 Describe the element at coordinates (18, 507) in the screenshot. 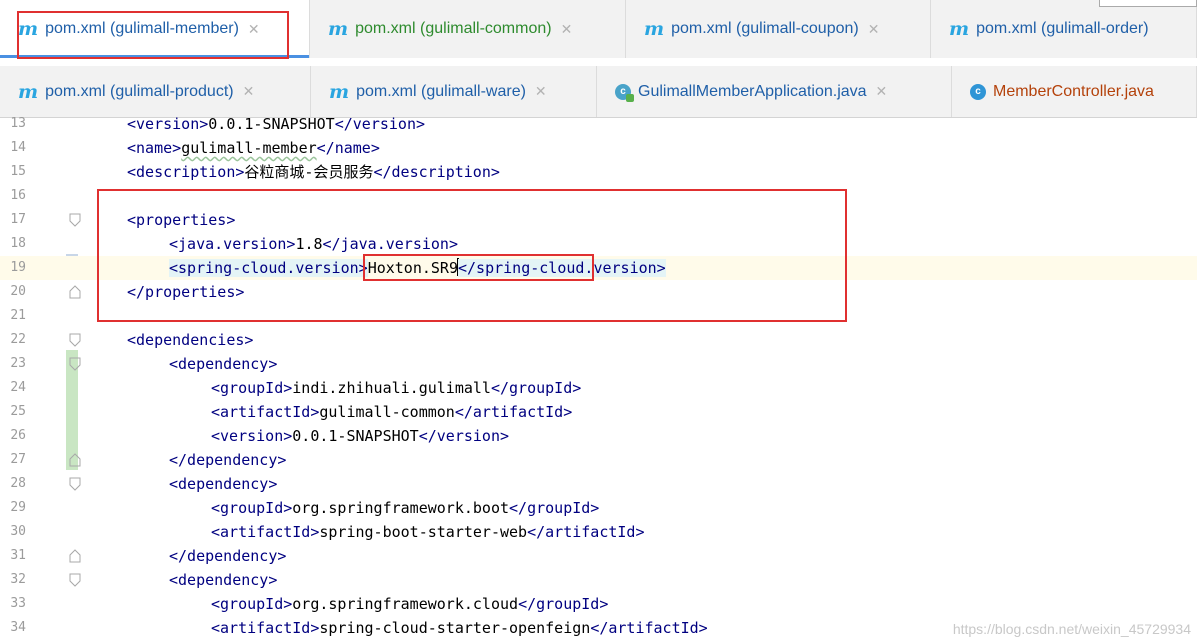

I see `line-number: 29` at that location.